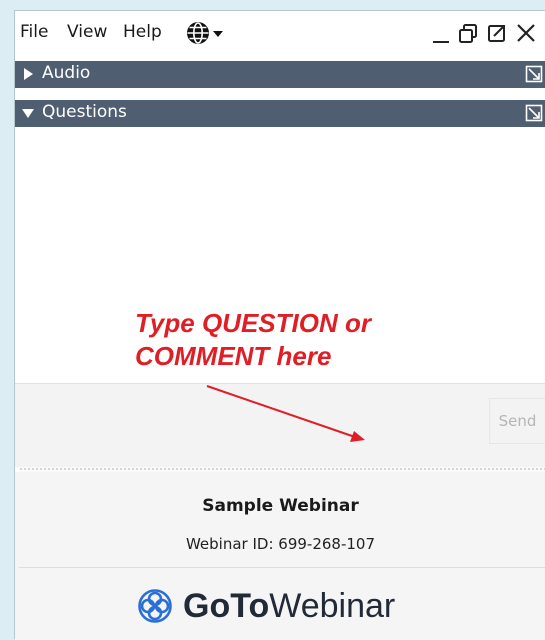 This screenshot has width=545, height=640. I want to click on webinar-title: Sample Webinar, so click(280, 506).